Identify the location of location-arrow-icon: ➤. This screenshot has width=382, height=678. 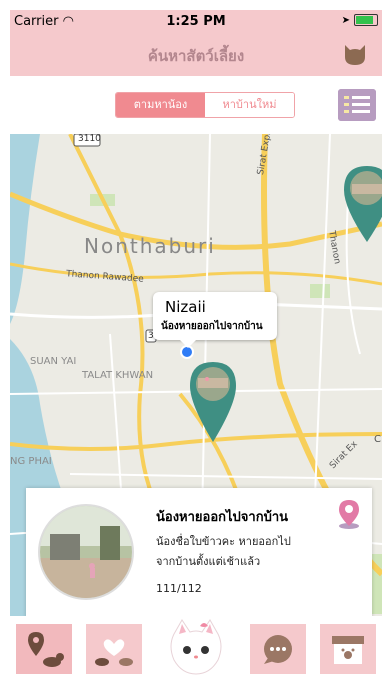
(345, 20).